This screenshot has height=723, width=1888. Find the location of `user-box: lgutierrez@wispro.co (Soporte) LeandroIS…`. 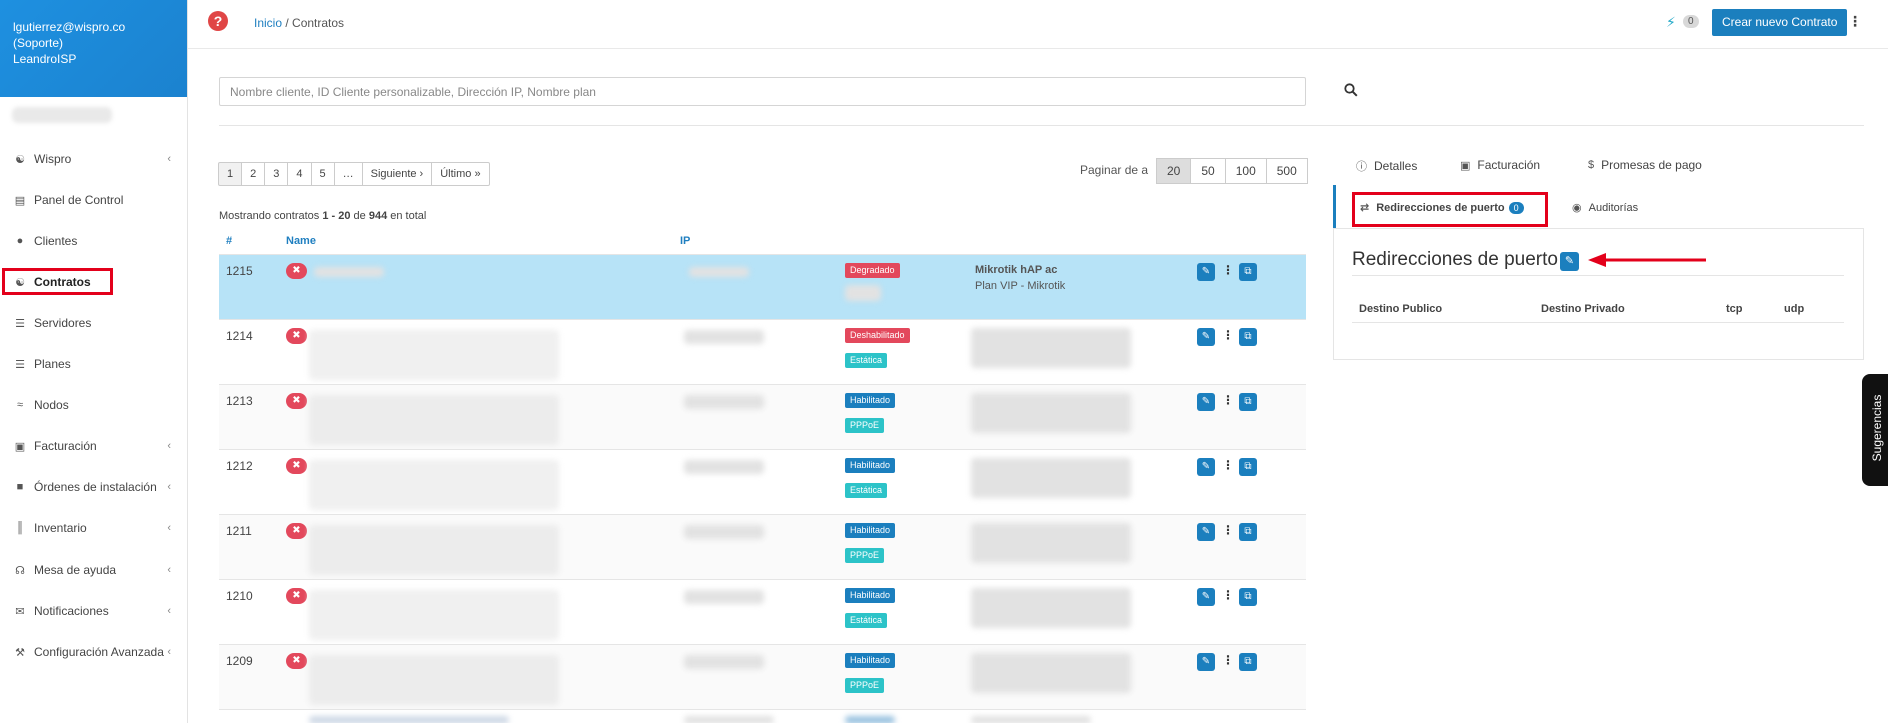

user-box: lgutierrez@wispro.co (Soporte) LeandroIS… is located at coordinates (93, 48).